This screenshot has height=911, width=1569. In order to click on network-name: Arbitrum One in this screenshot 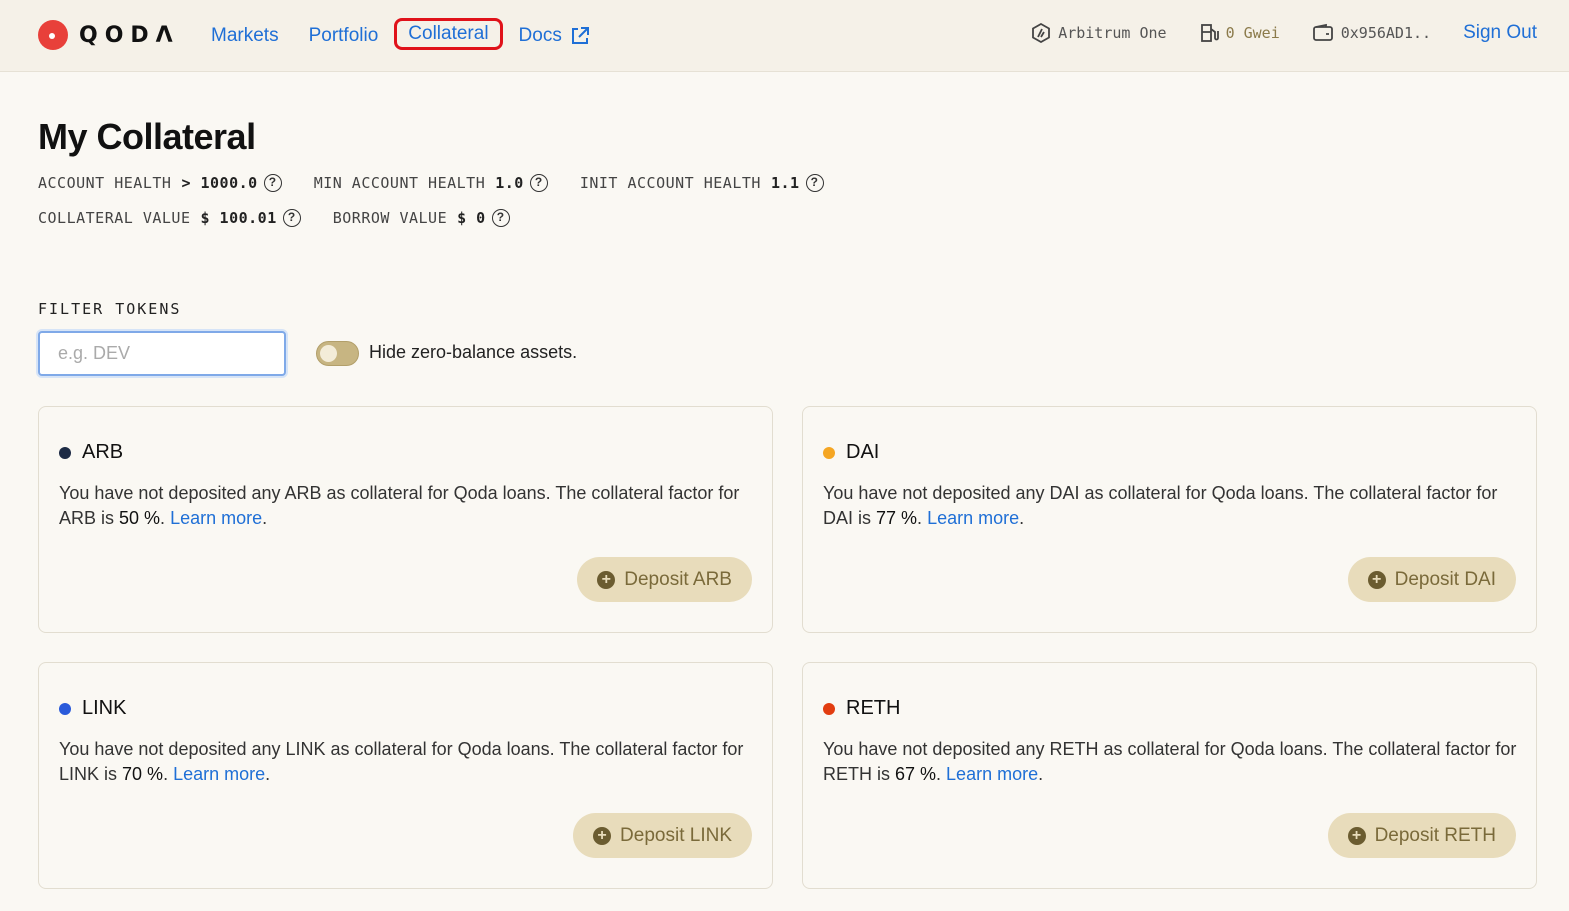, I will do `click(1112, 33)`.